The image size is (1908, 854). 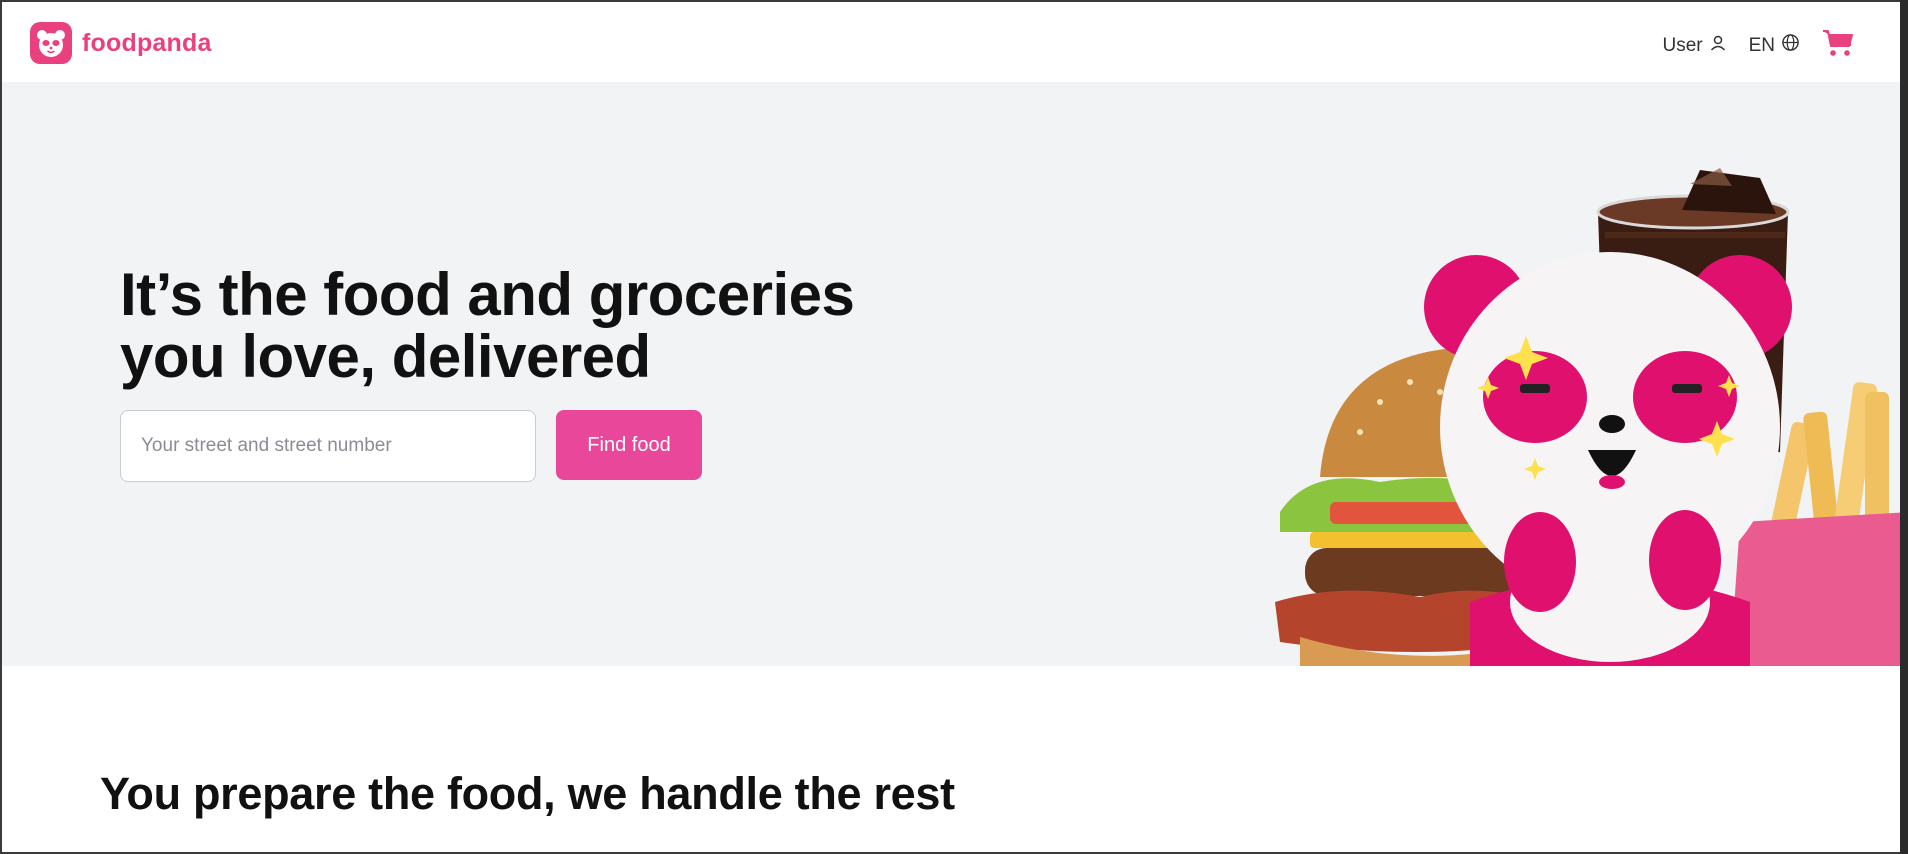 What do you see at coordinates (1790, 45) in the screenshot?
I see `globe-icon` at bounding box center [1790, 45].